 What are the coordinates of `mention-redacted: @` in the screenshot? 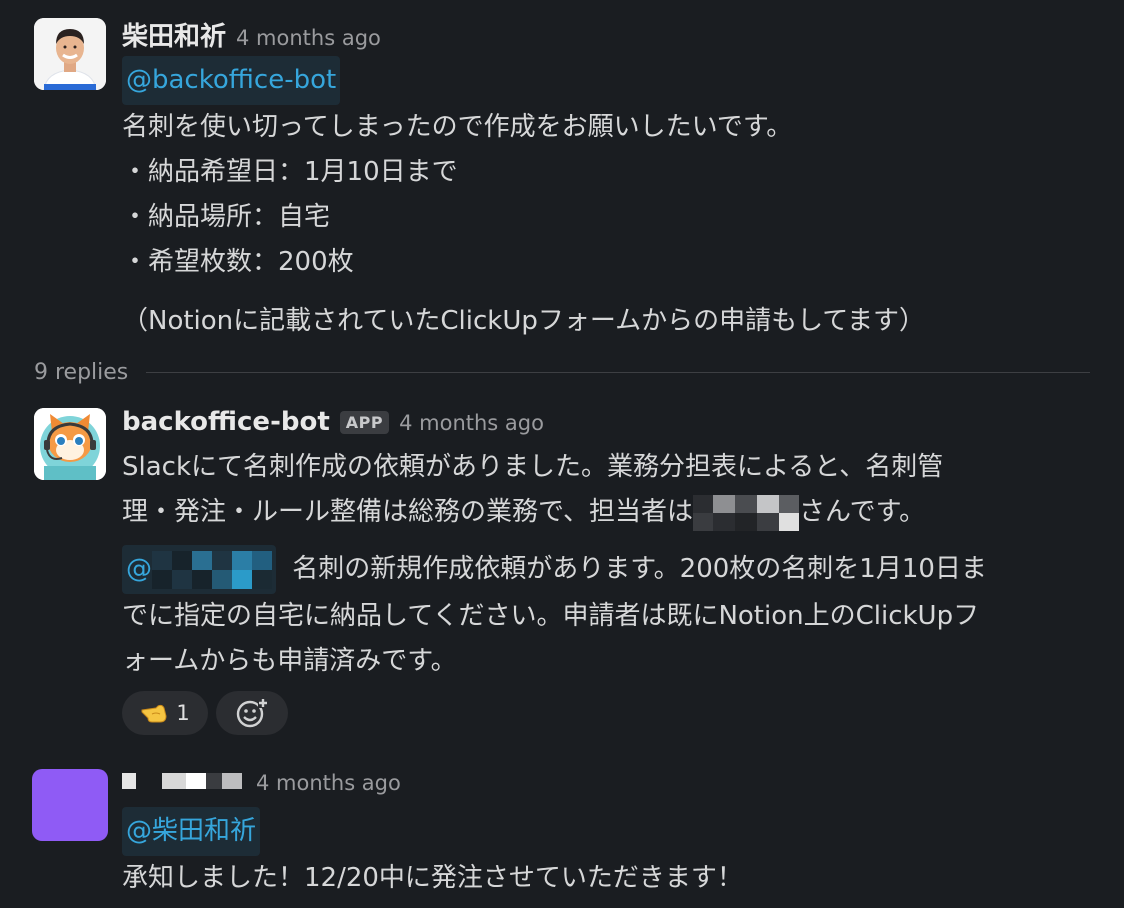 It's located at (199, 569).